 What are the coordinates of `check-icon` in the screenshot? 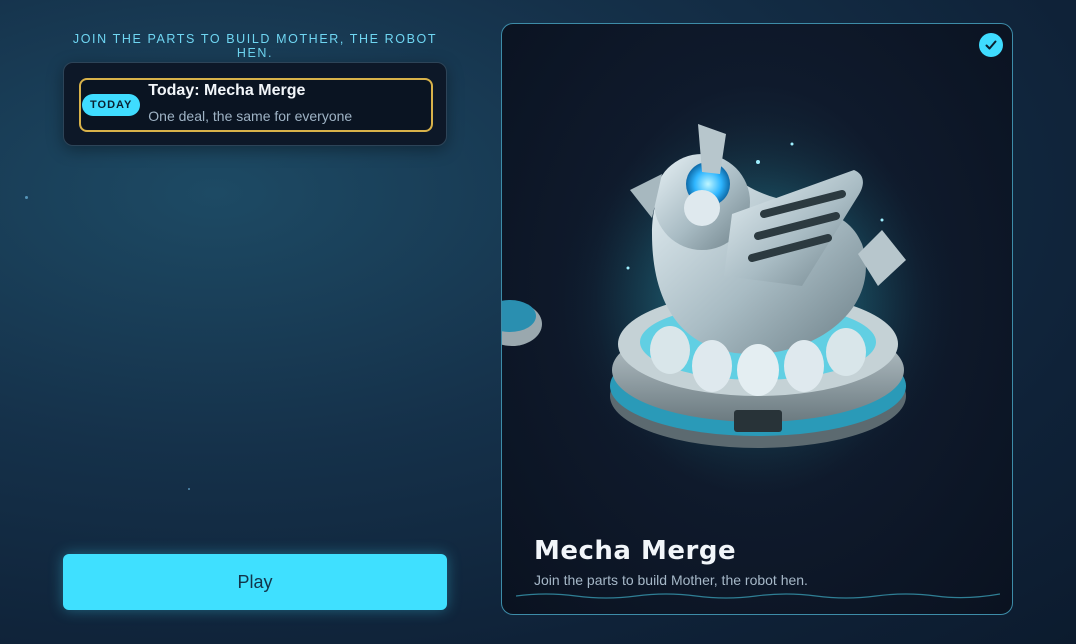 It's located at (991, 45).